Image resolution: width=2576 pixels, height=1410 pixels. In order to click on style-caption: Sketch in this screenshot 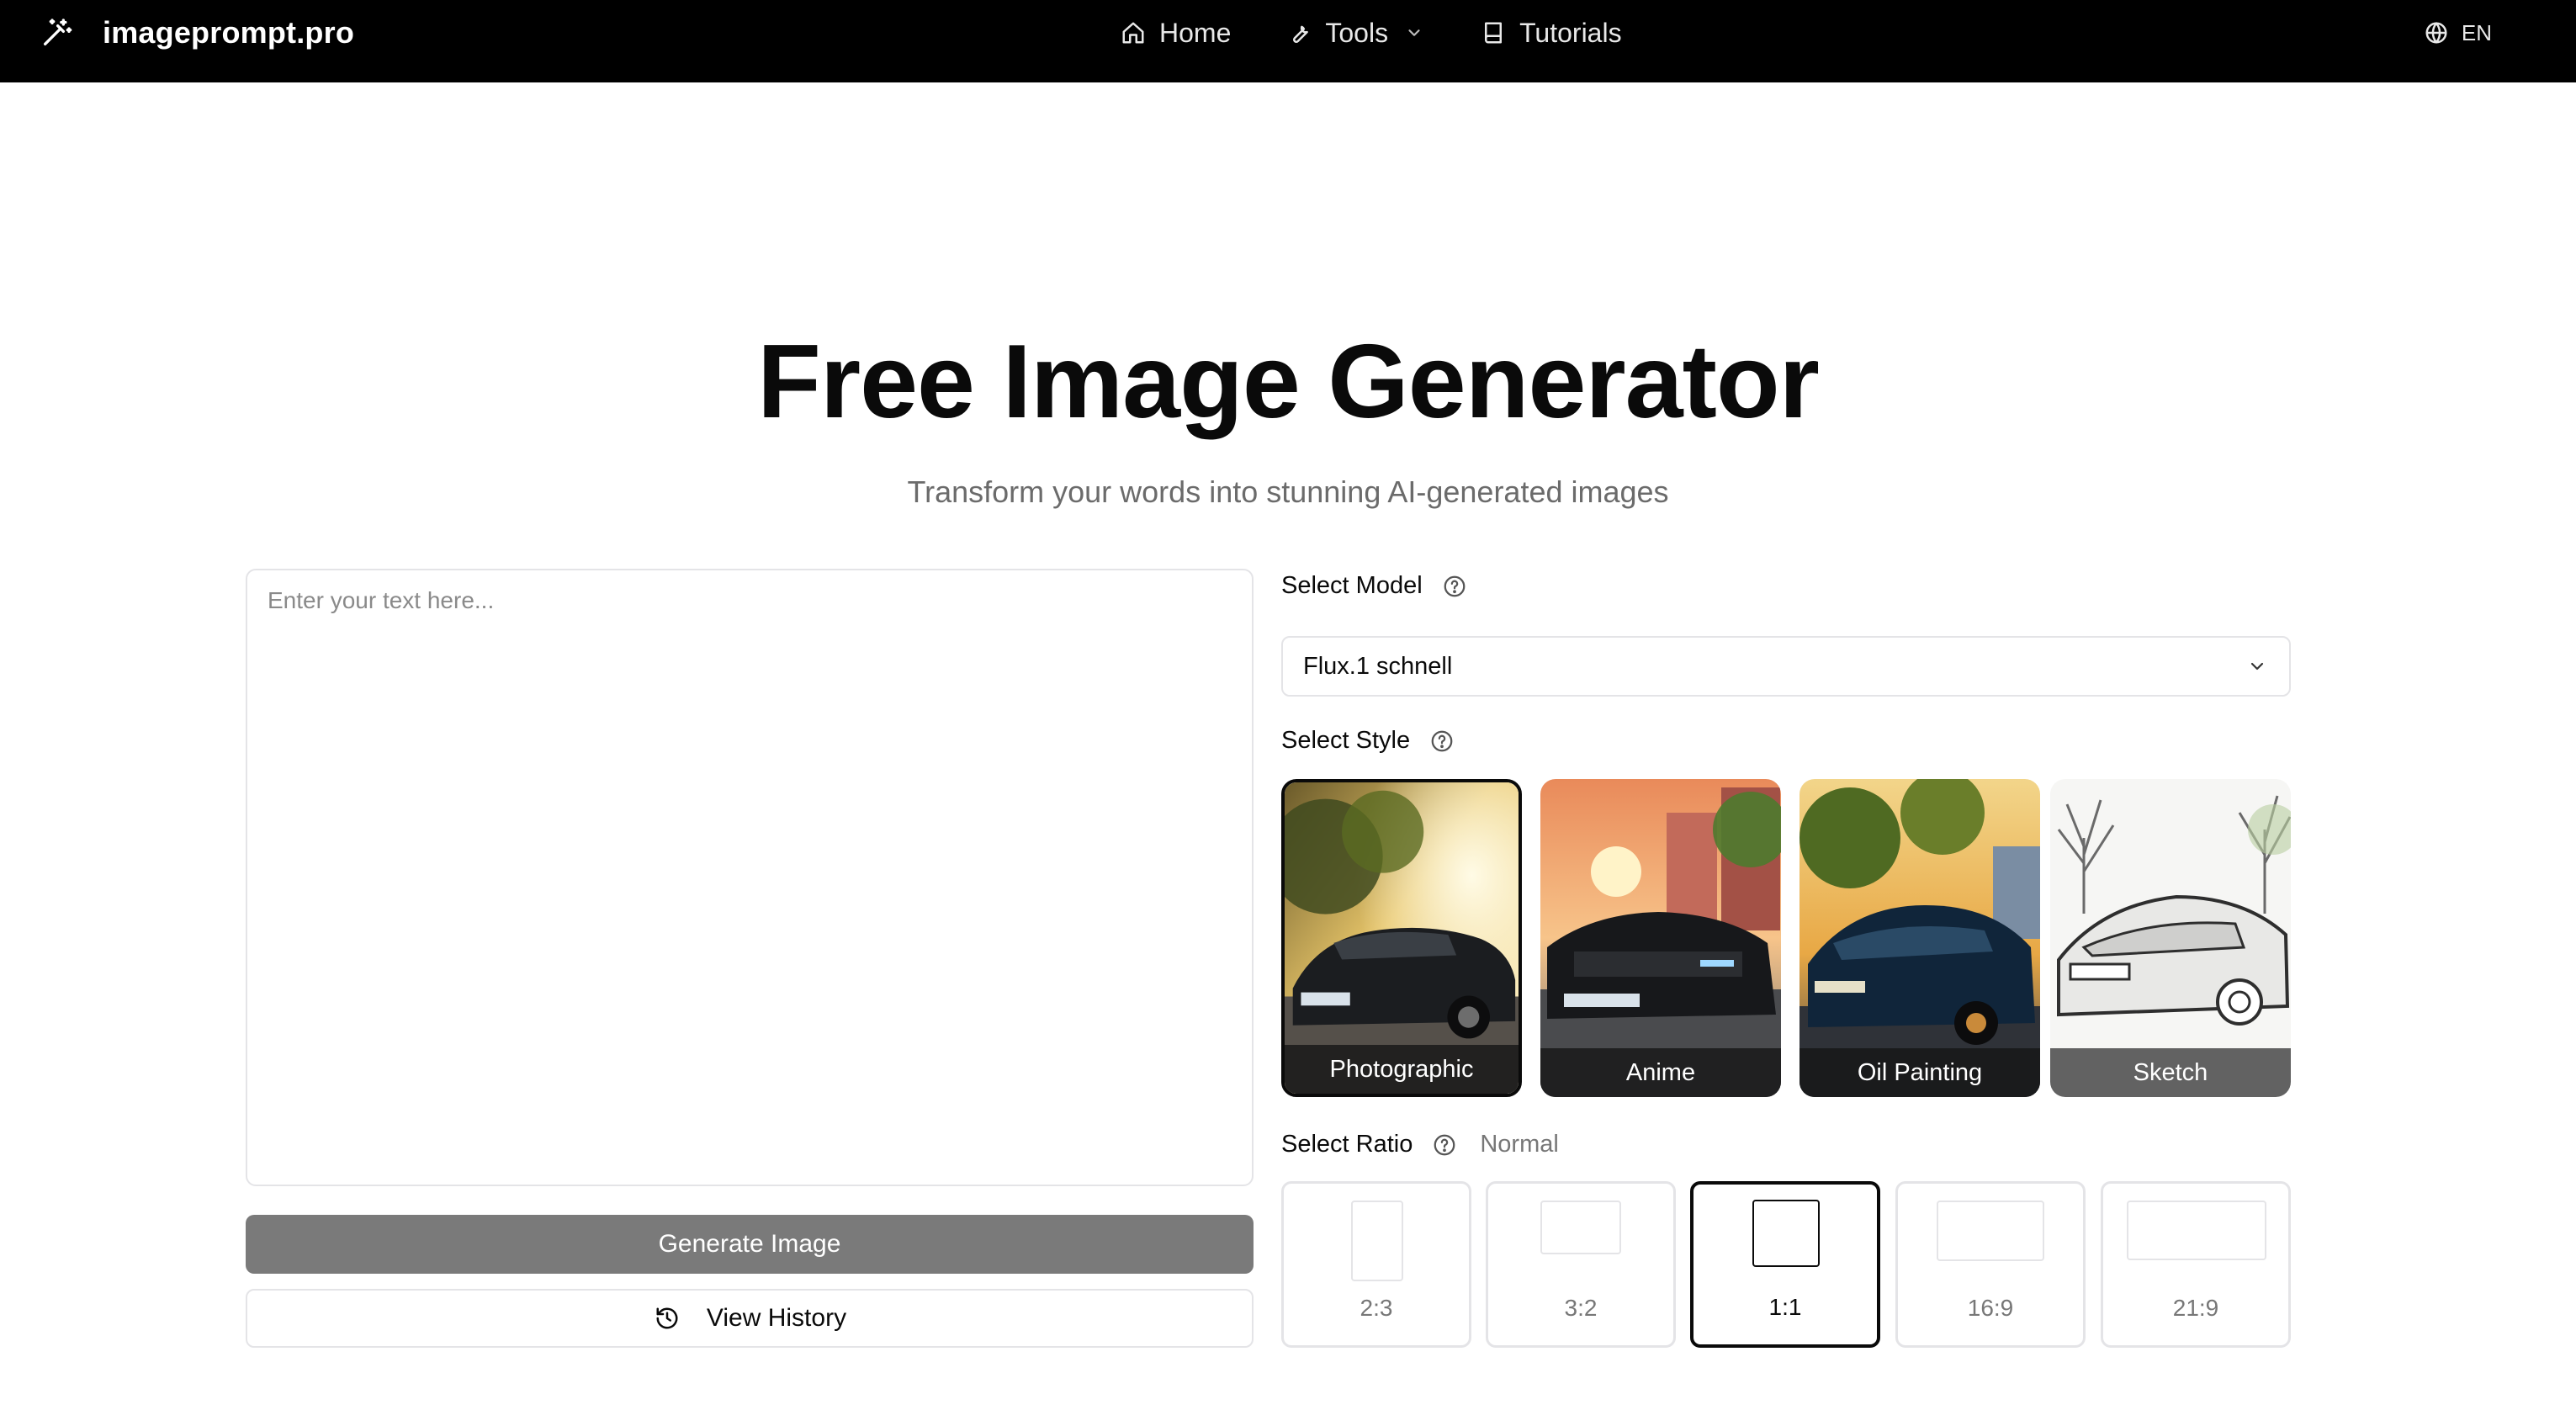, I will do `click(2170, 1072)`.